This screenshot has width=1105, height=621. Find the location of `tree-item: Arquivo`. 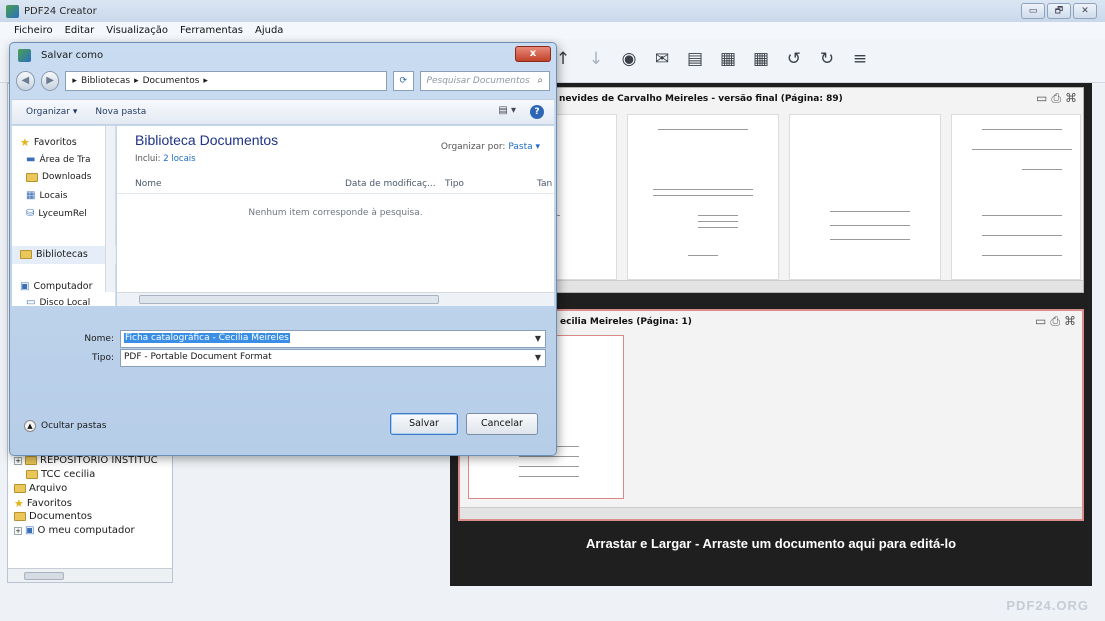

tree-item: Arquivo is located at coordinates (40, 488).